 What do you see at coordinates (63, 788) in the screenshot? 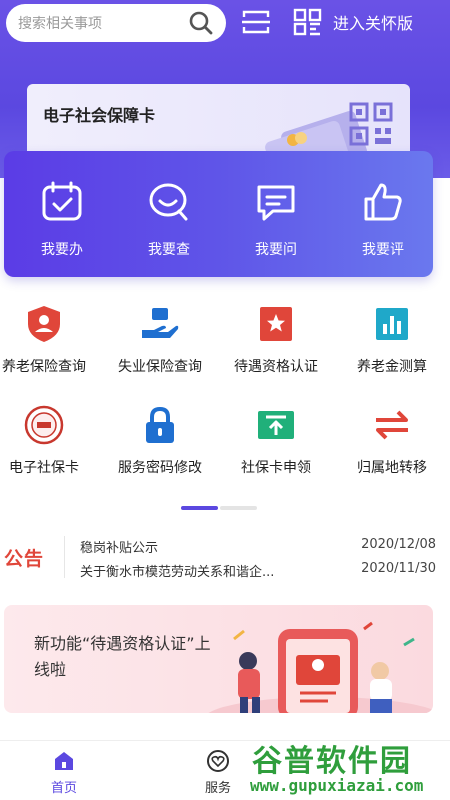
I see `tab-label: 首页` at bounding box center [63, 788].